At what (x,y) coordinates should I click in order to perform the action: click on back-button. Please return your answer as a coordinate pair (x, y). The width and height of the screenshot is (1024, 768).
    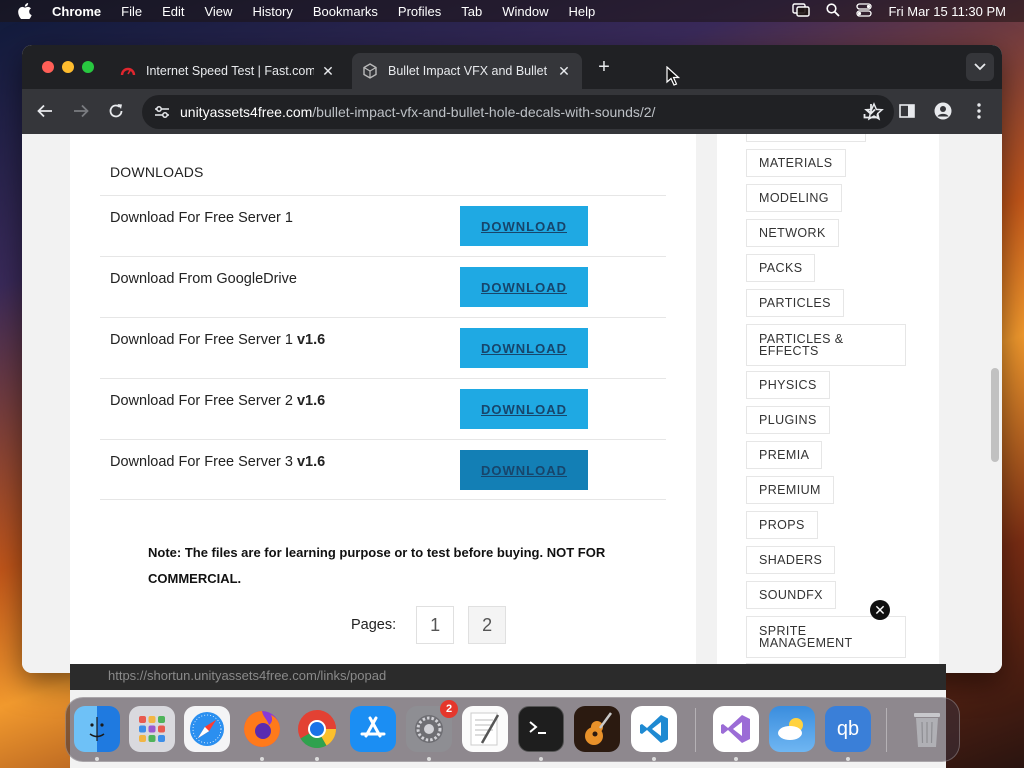
    Looking at the image, I should click on (45, 111).